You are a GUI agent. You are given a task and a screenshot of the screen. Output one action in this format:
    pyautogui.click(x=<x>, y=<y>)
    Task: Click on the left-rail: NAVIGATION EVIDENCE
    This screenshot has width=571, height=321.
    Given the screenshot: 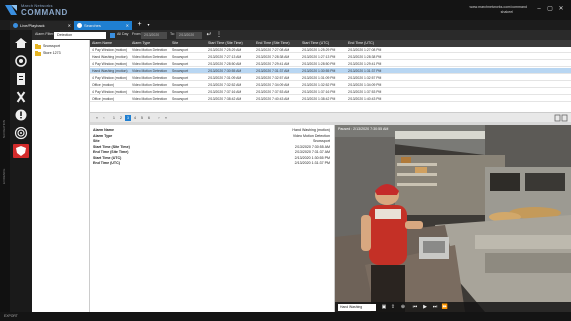 What is the action you would take?
    pyautogui.click(x=5, y=175)
    